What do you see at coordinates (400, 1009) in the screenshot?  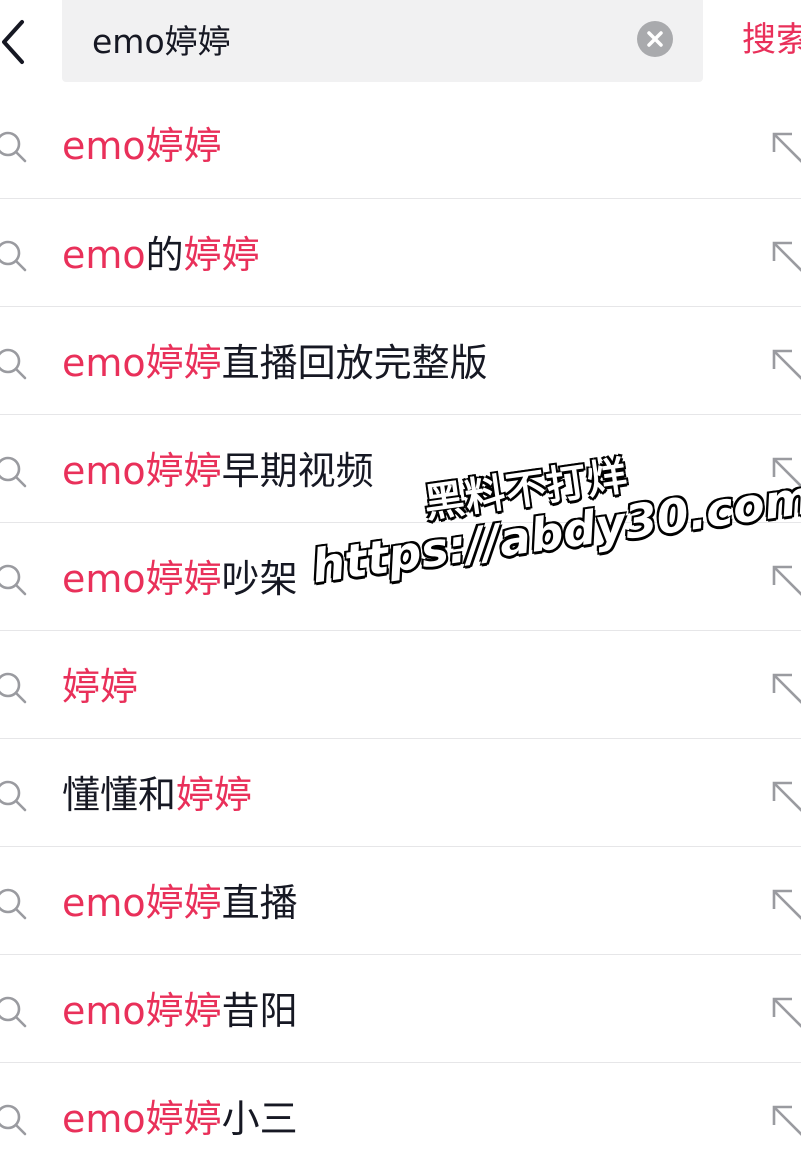 I see `suggestion-item: emo婷婷昔阳` at bounding box center [400, 1009].